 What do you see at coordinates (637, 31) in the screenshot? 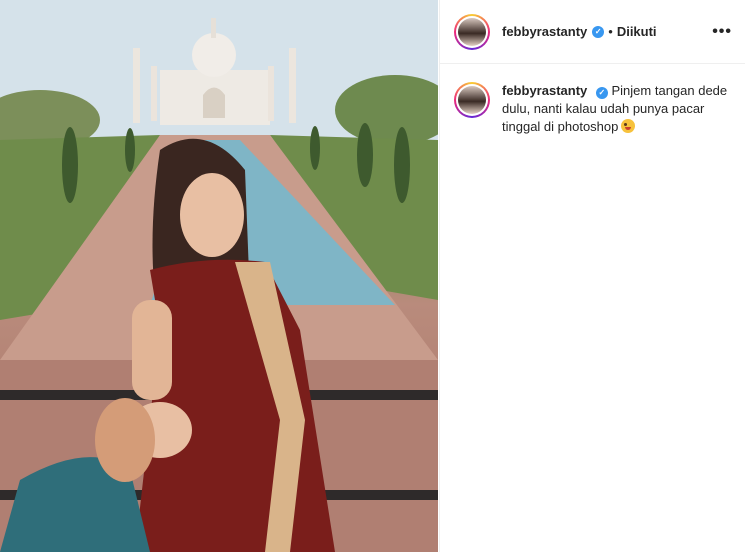
I see `follow-status-button: Diikuti` at bounding box center [637, 31].